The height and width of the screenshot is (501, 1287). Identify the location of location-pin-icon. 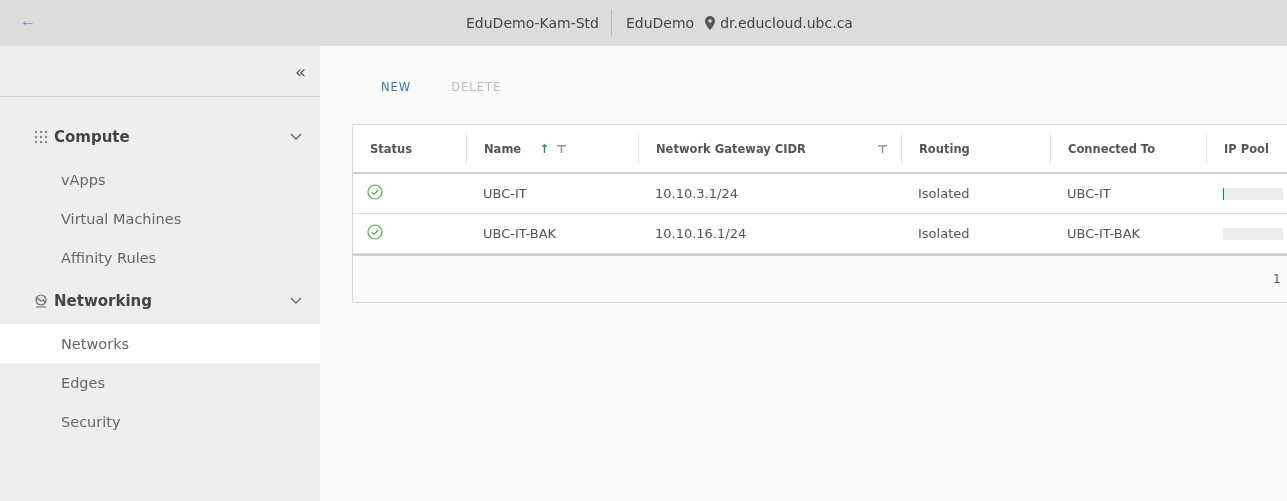
(710, 23).